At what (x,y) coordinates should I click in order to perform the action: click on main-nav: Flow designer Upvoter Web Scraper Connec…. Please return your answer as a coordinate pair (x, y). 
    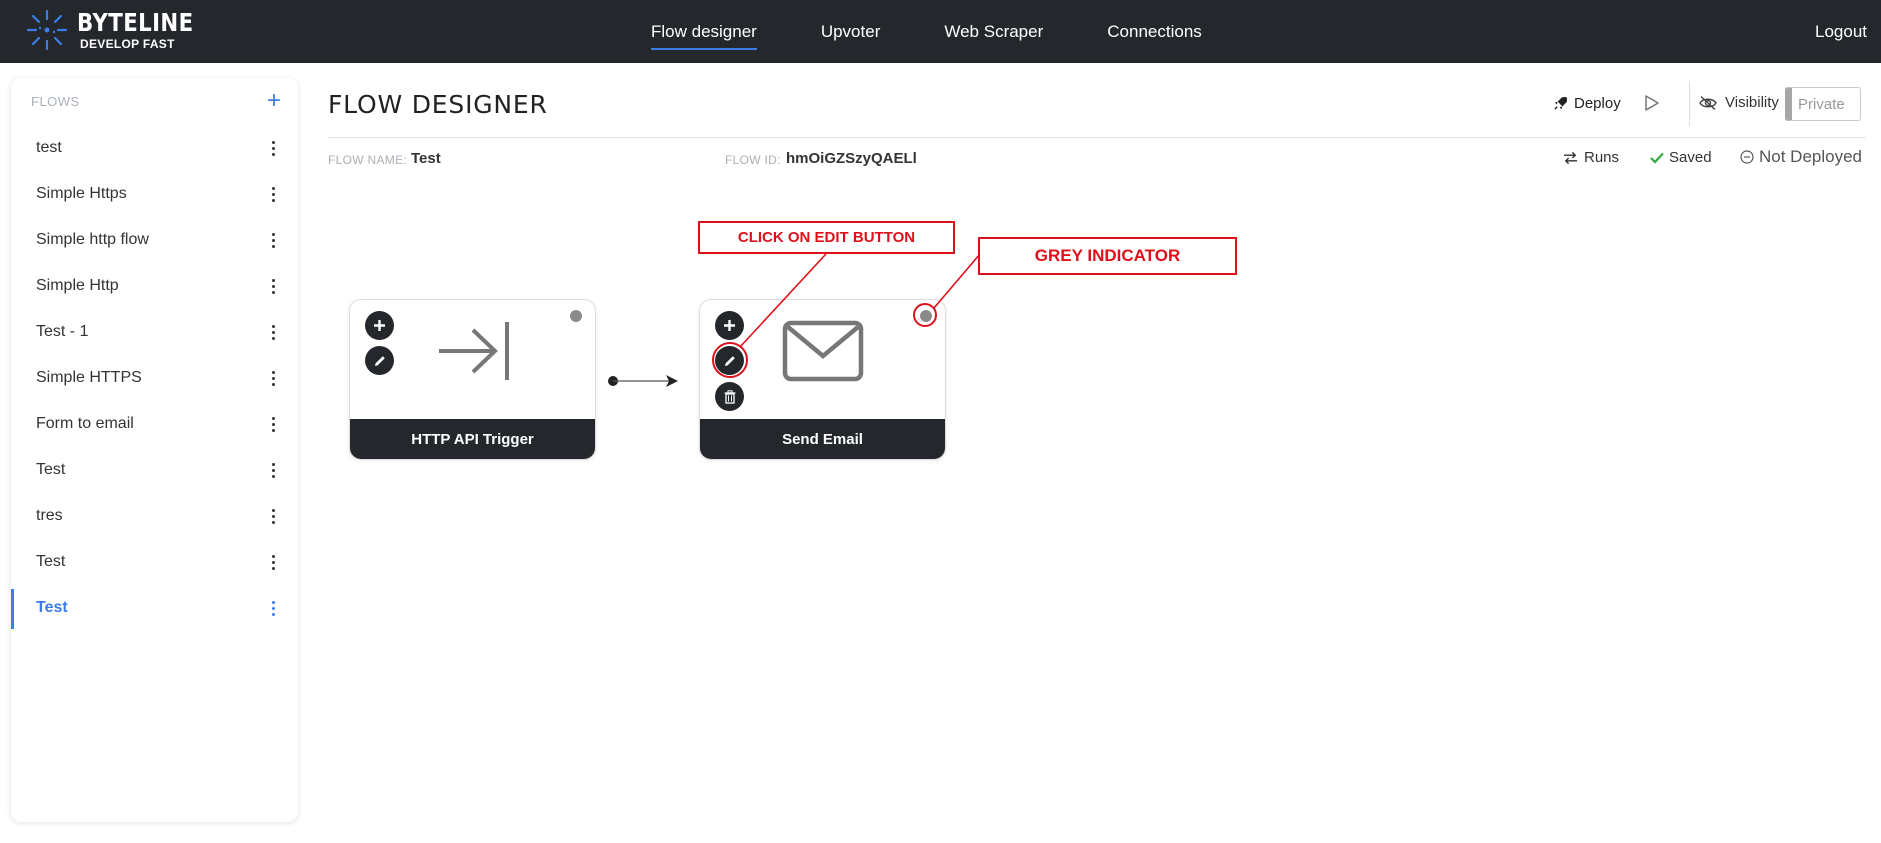
    Looking at the image, I should click on (958, 31).